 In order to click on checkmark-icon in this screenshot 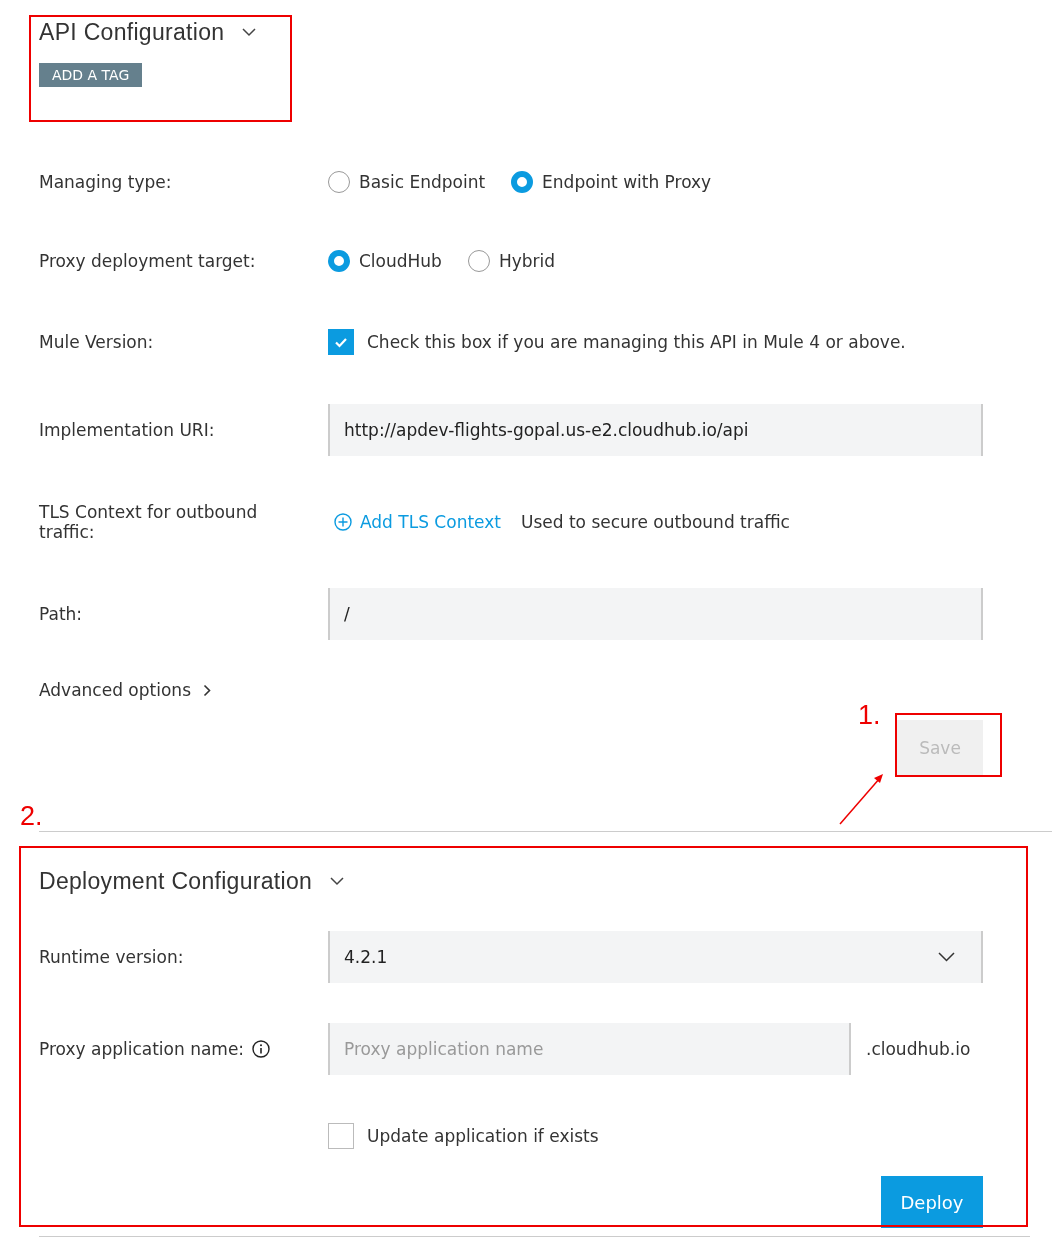, I will do `click(341, 342)`.